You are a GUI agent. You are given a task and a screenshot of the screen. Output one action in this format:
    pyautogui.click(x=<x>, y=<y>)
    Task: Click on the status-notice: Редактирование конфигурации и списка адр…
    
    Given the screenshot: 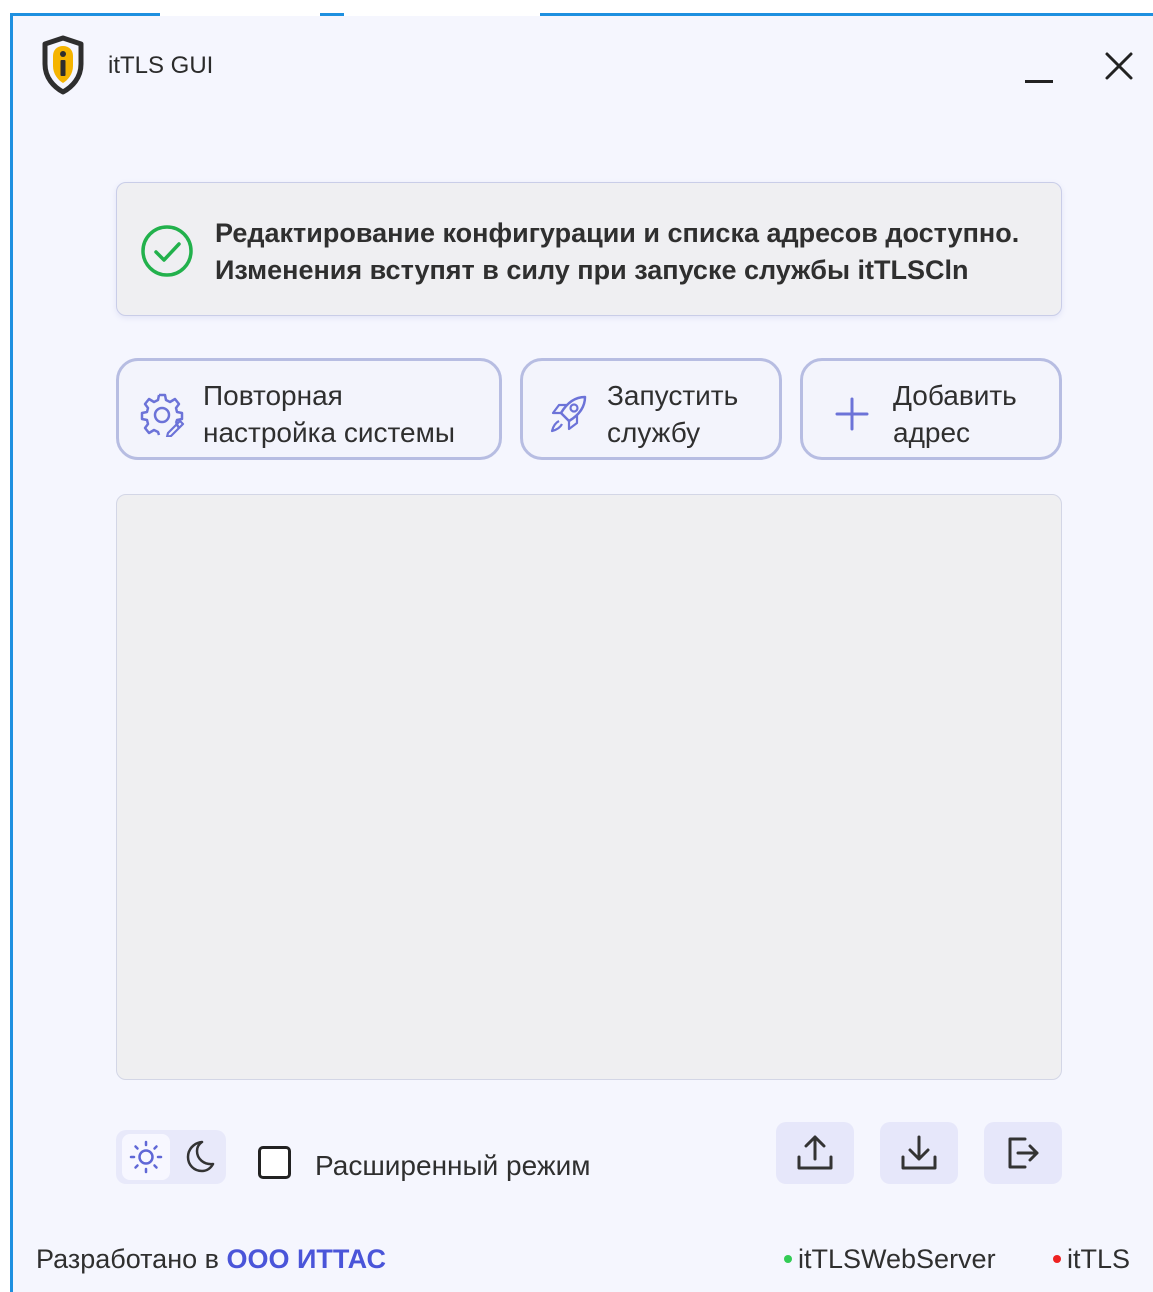 What is the action you would take?
    pyautogui.click(x=589, y=249)
    